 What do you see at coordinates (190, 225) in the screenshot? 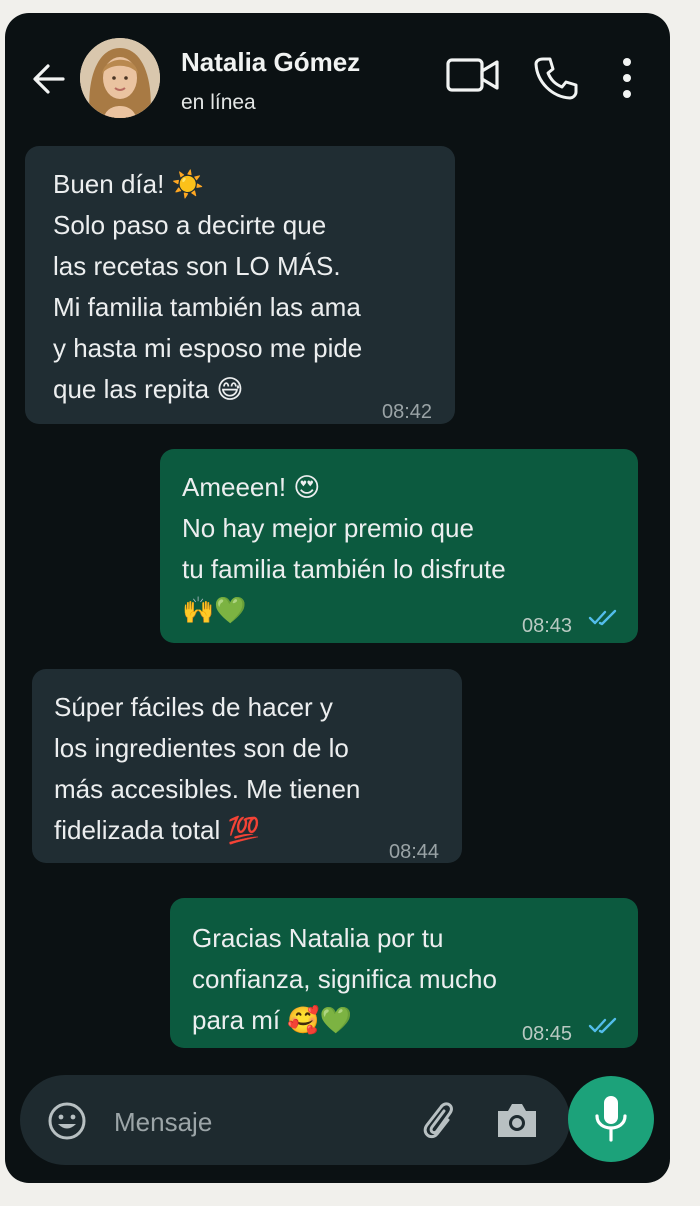
I see `message-line: Solo paso a decirte que` at bounding box center [190, 225].